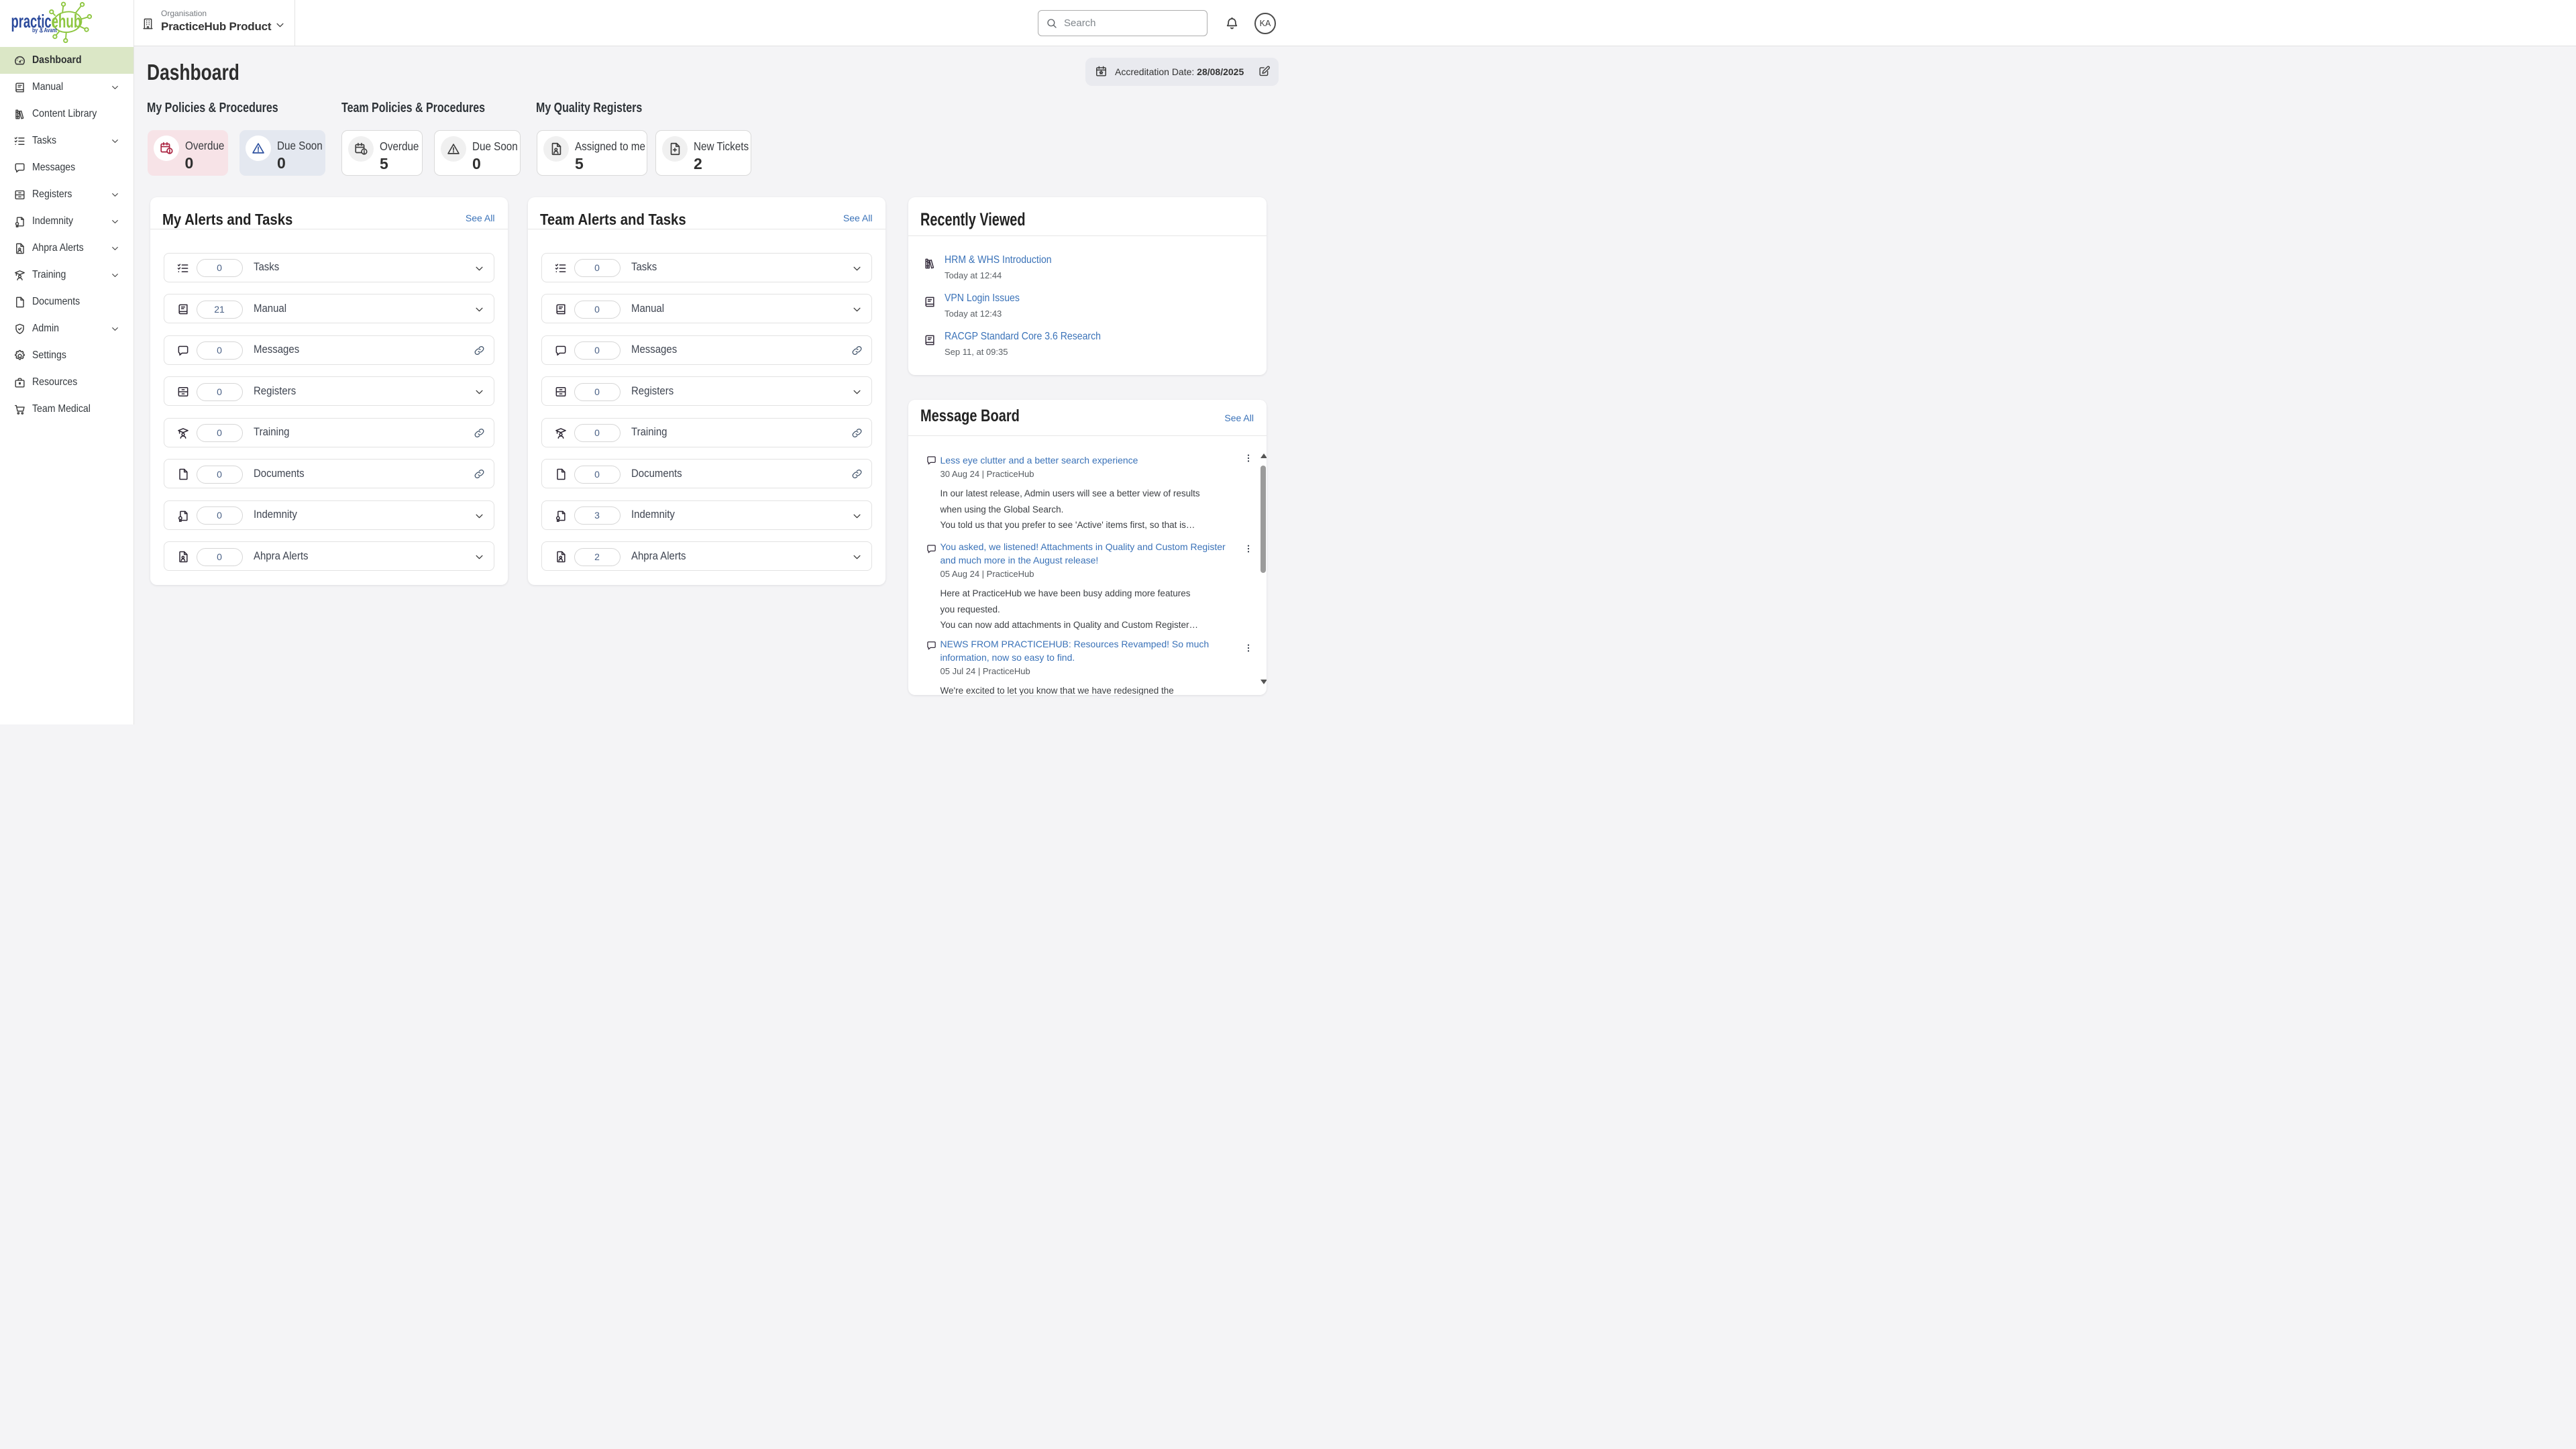 The height and width of the screenshot is (1449, 2576). I want to click on svg-text: Avant, so click(50, 30).